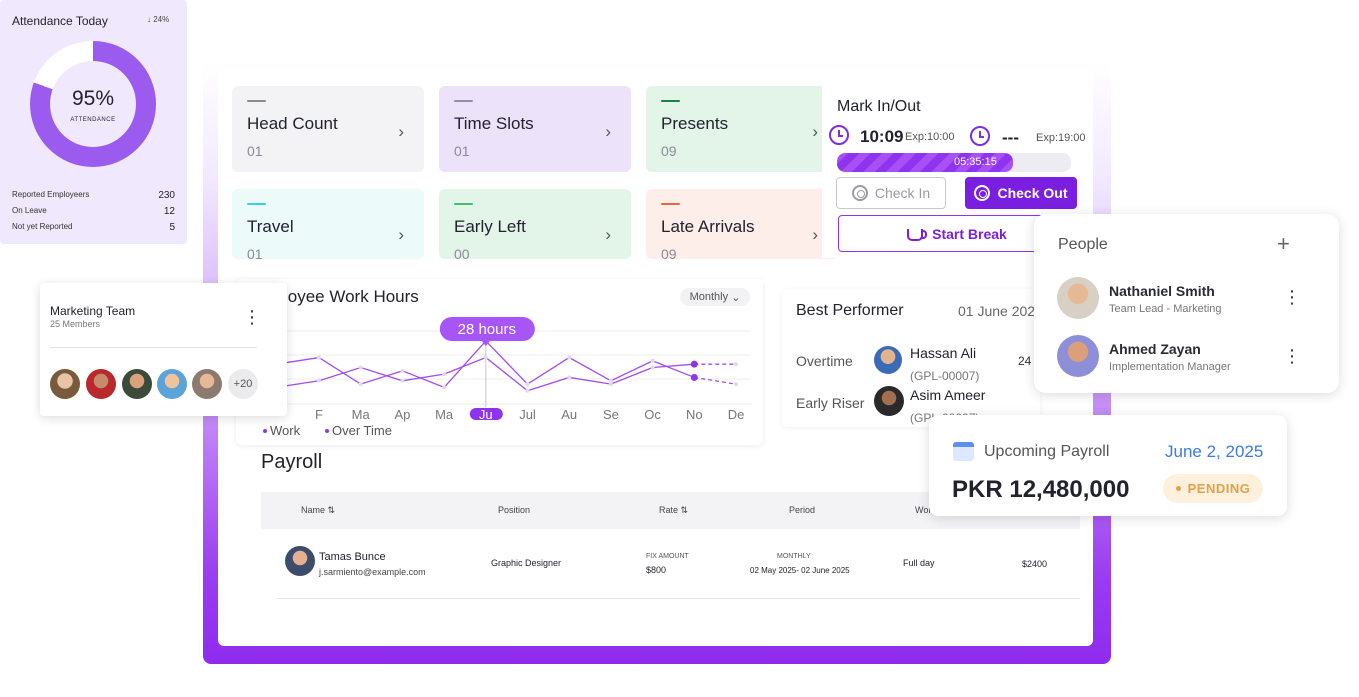 The image size is (1359, 697). What do you see at coordinates (1213, 488) in the screenshot?
I see `status-badge: PENDING` at bounding box center [1213, 488].